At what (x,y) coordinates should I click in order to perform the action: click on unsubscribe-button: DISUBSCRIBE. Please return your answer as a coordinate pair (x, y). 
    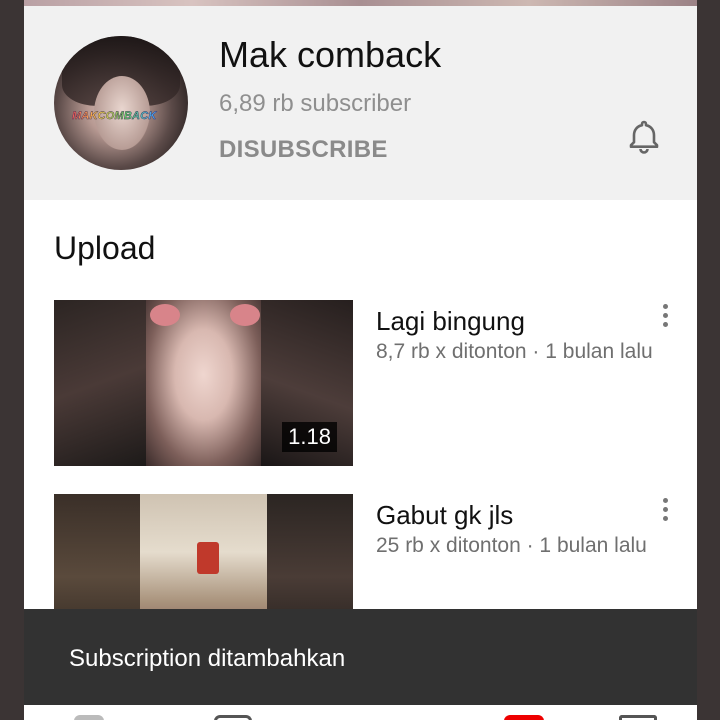
    Looking at the image, I should click on (303, 150).